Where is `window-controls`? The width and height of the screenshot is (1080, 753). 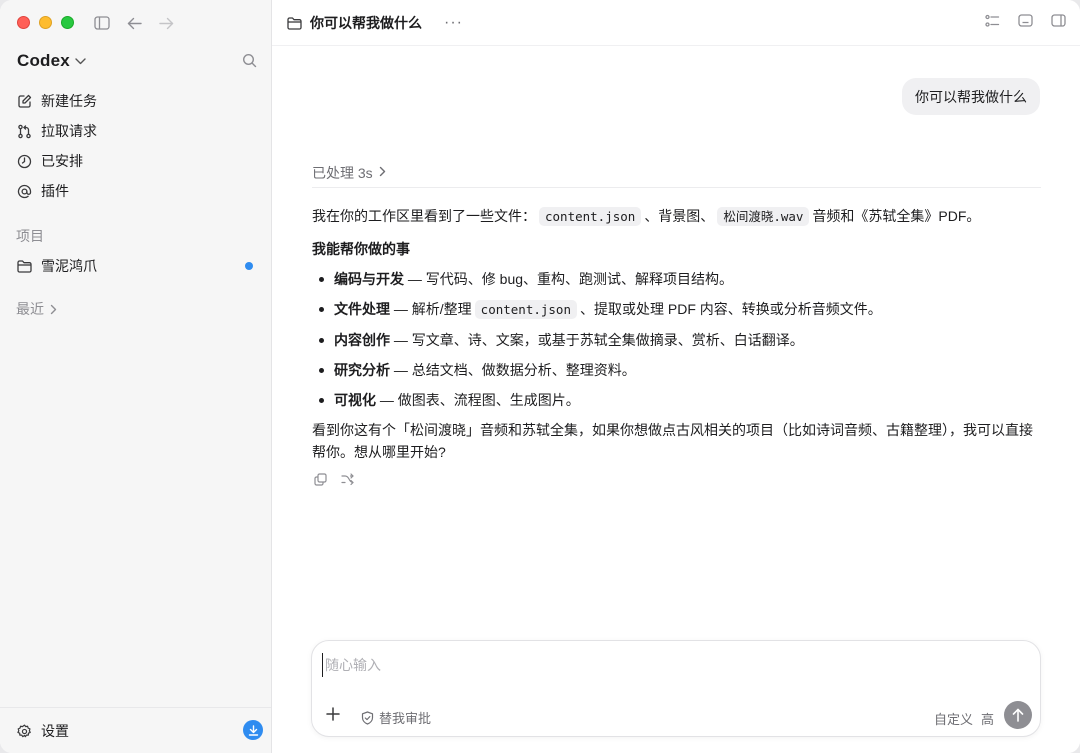 window-controls is located at coordinates (45, 22).